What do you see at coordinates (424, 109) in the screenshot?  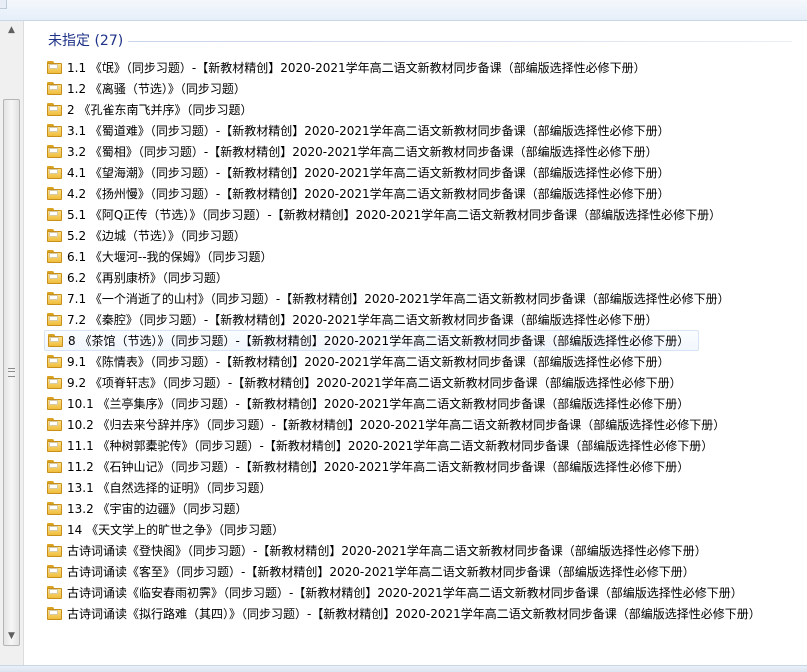 I see `list-item: 2 《孔雀东南飞并序》（同步习题）` at bounding box center [424, 109].